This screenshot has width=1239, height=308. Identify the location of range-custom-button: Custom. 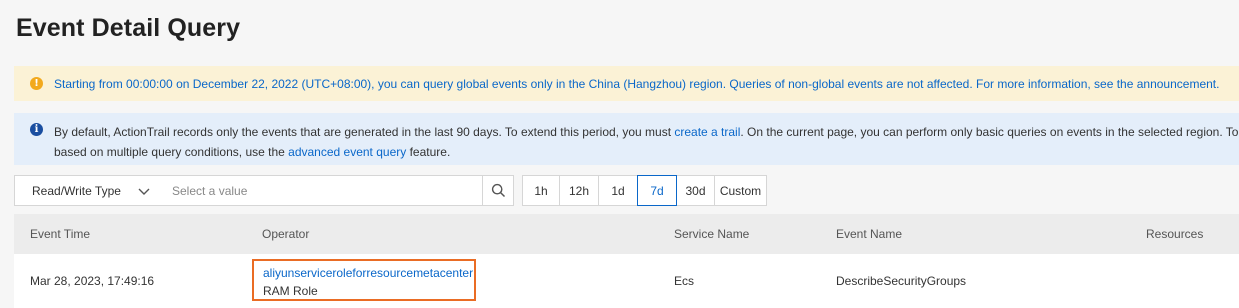
(740, 190).